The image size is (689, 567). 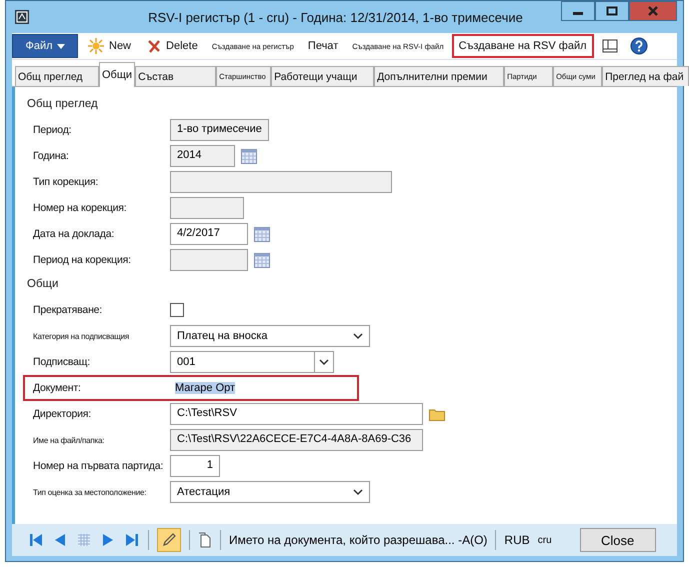 What do you see at coordinates (335, 17) in the screenshot?
I see `window-title: RSV-I регистър (1 - cru) - Година: 12/31/2014, 1-во тримесечие` at bounding box center [335, 17].